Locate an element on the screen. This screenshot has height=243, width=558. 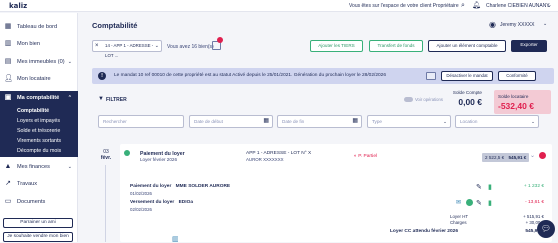
ajouter-element-button: Ajouter un élément comptable is located at coordinates (467, 46).